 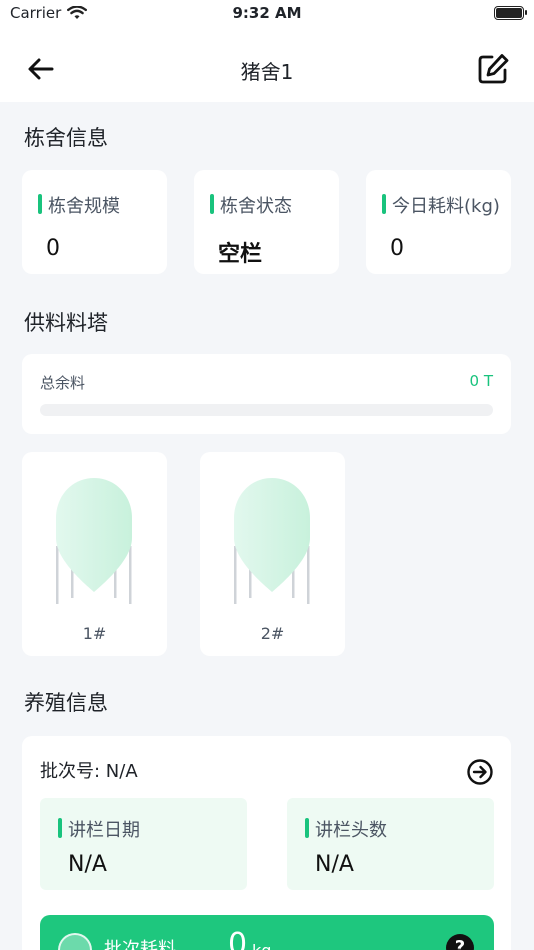 What do you see at coordinates (87, 864) in the screenshot?
I see `entry-date-value: N/A` at bounding box center [87, 864].